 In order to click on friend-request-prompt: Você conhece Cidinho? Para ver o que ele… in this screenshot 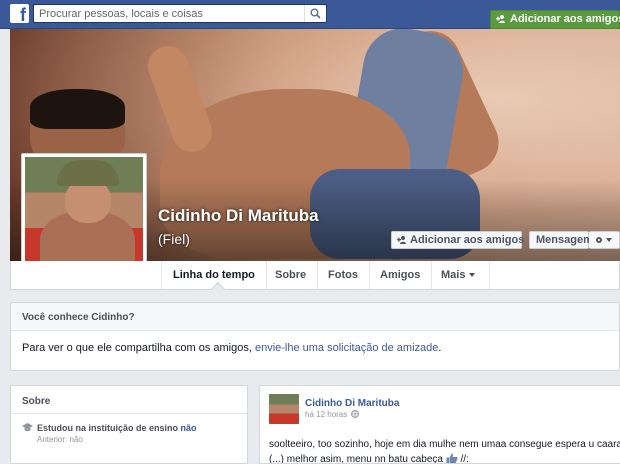, I will do `click(315, 336)`.